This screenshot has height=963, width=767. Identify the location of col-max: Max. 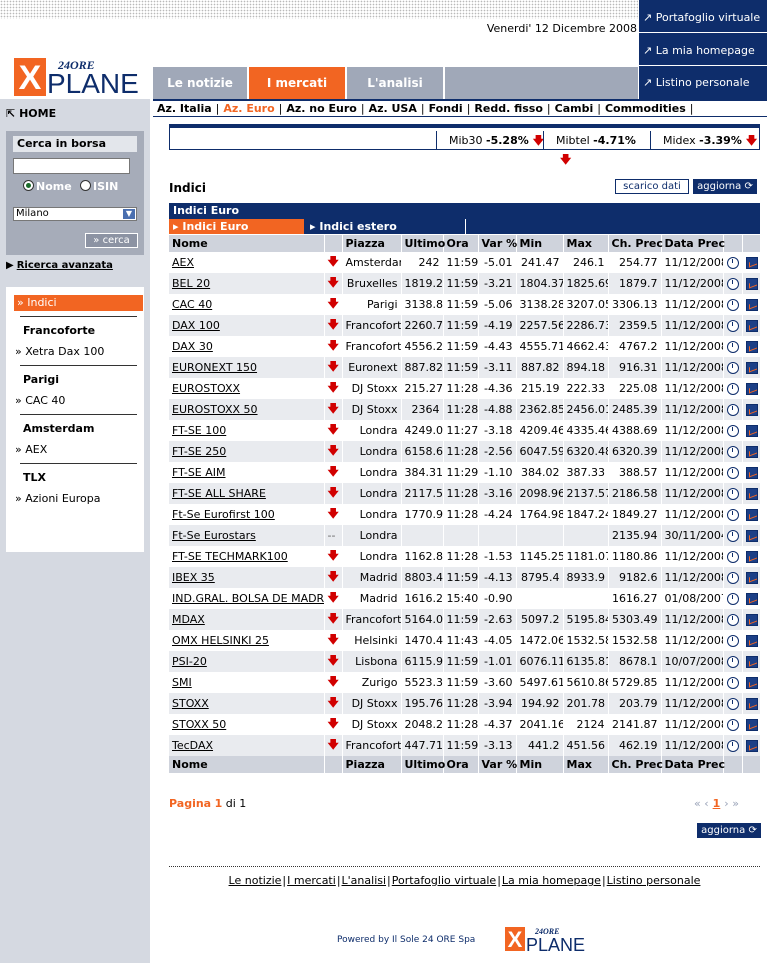
(586, 243).